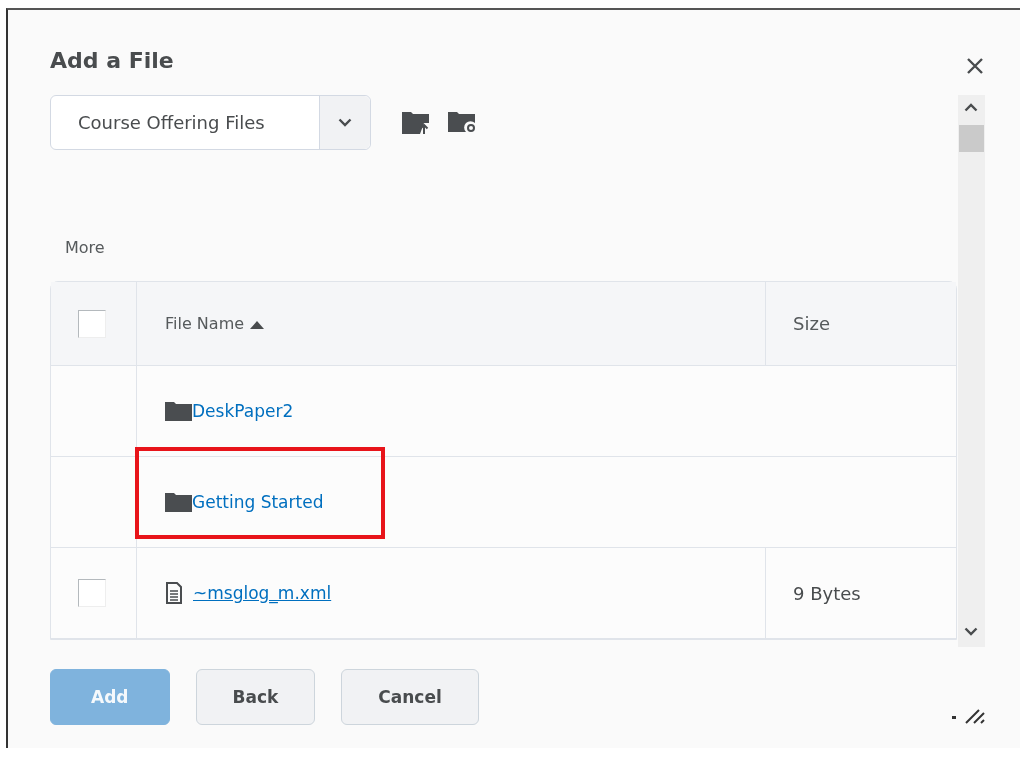 This screenshot has height=757, width=1020. Describe the element at coordinates (255, 697) in the screenshot. I see `dialog-button: Back` at that location.